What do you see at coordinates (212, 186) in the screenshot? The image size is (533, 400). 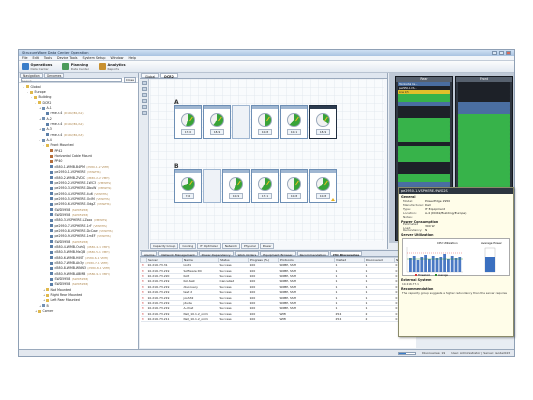 I see `empty-rack-slot` at bounding box center [212, 186].